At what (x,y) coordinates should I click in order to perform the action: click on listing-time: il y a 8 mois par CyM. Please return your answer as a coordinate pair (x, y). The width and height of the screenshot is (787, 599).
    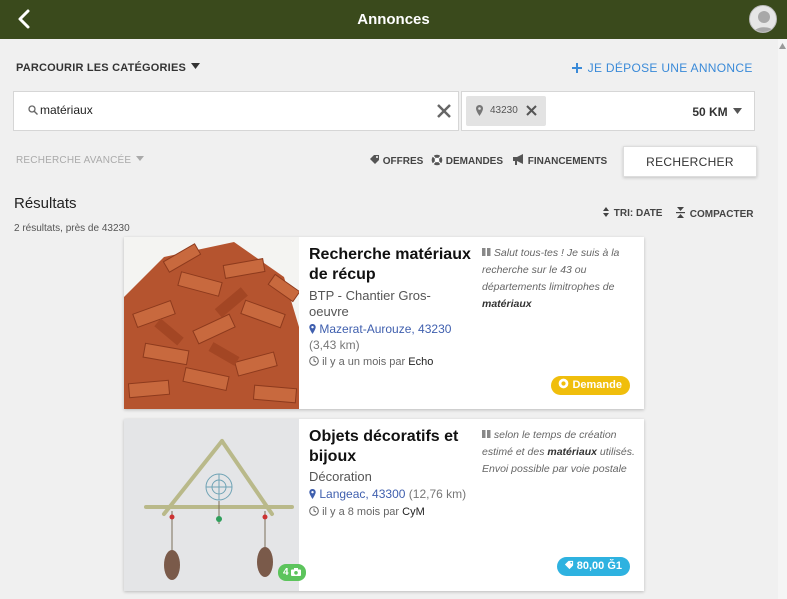
    Looking at the image, I should click on (367, 512).